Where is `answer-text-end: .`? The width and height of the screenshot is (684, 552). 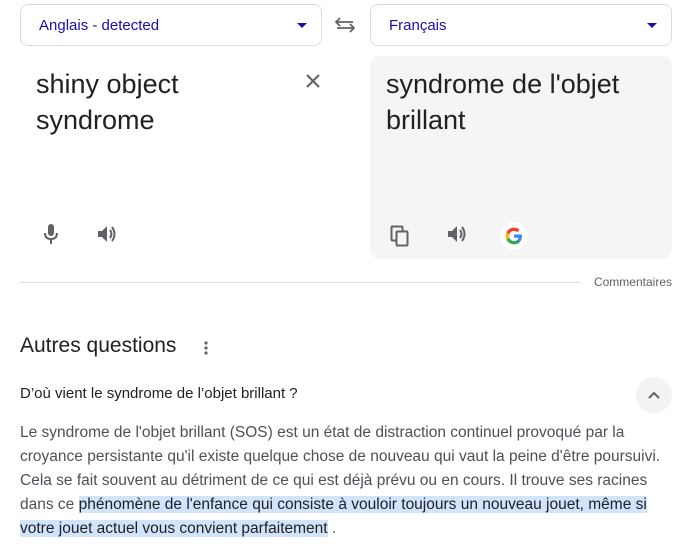
answer-text-end: . is located at coordinates (332, 528).